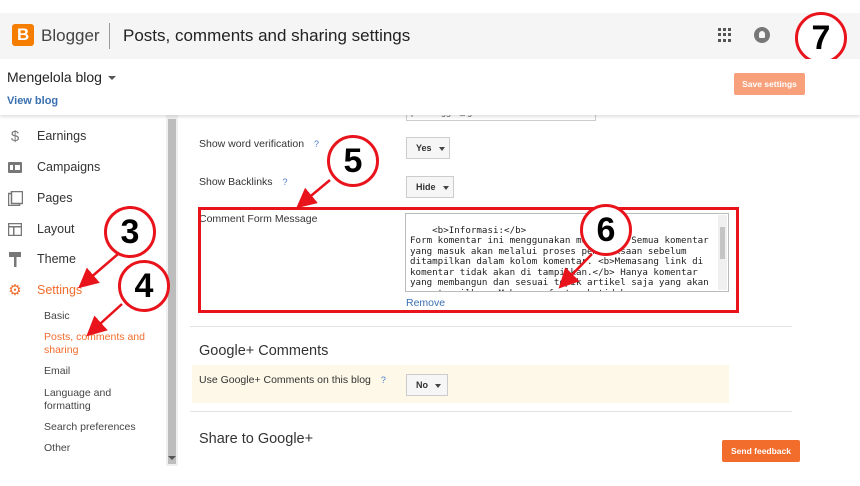 The width and height of the screenshot is (860, 486). What do you see at coordinates (57, 371) in the screenshot?
I see `subnav-email: Email` at bounding box center [57, 371].